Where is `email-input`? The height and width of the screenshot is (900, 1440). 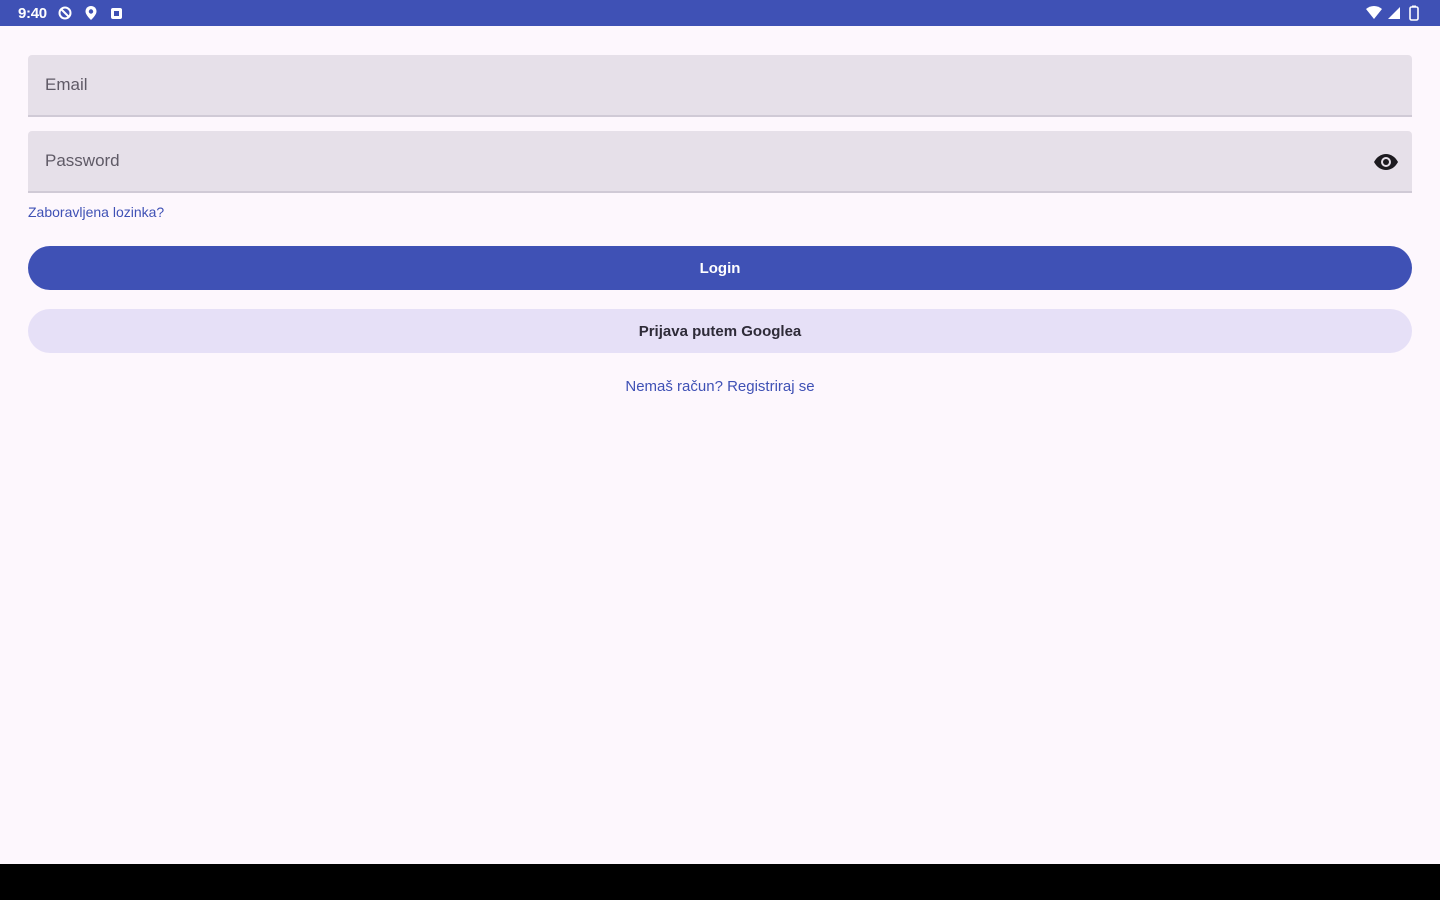 email-input is located at coordinates (720, 85).